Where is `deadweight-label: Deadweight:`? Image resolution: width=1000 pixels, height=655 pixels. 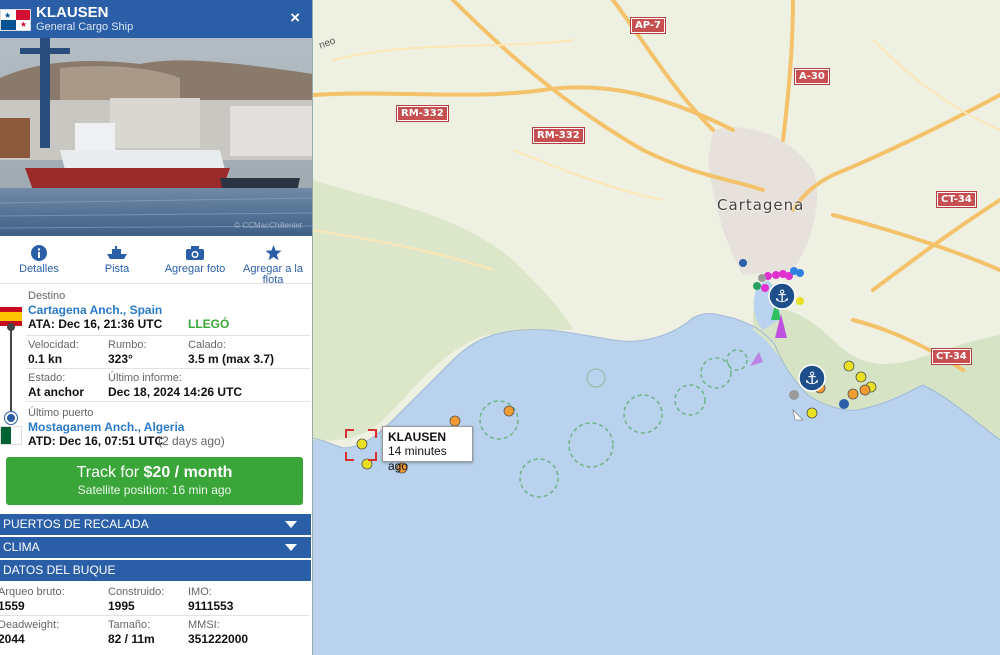
deadweight-label: Deadweight: is located at coordinates (30, 625).